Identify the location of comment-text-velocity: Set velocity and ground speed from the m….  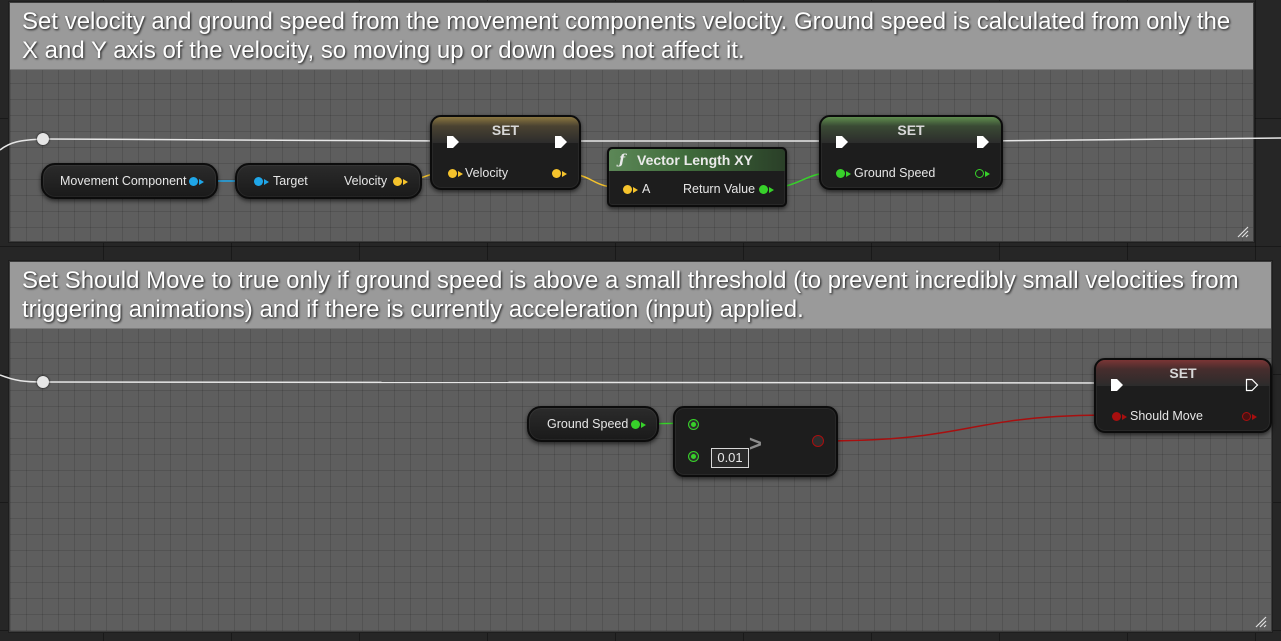
(631, 36).